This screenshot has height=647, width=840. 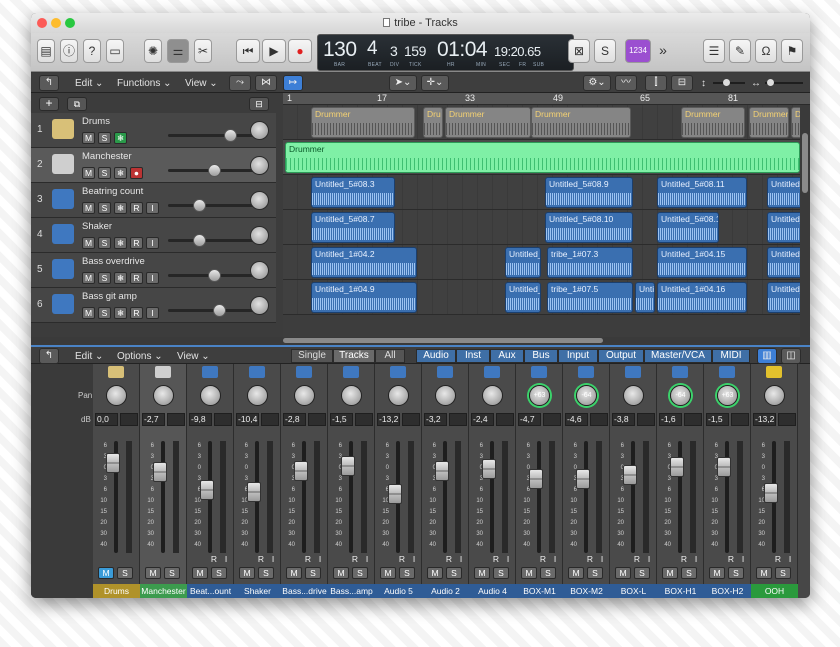 What do you see at coordinates (153, 419) in the screenshot?
I see `volume-db-readout: -2,7` at bounding box center [153, 419].